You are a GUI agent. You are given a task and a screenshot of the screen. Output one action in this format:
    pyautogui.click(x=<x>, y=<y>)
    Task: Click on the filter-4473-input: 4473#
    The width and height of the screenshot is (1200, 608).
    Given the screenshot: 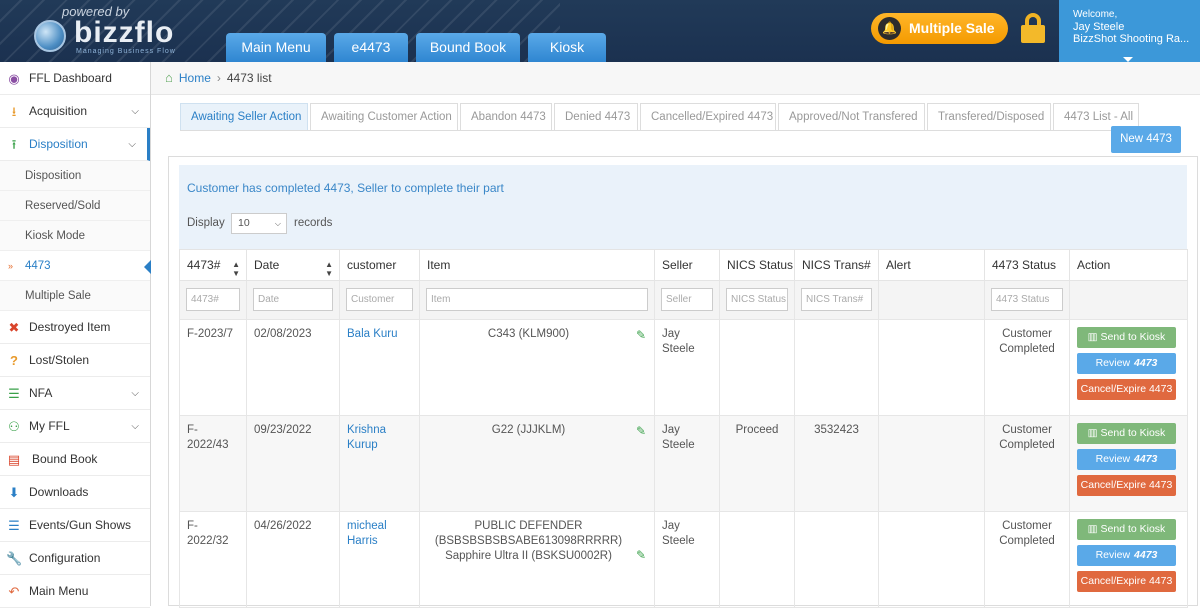 What is the action you would take?
    pyautogui.click(x=213, y=299)
    